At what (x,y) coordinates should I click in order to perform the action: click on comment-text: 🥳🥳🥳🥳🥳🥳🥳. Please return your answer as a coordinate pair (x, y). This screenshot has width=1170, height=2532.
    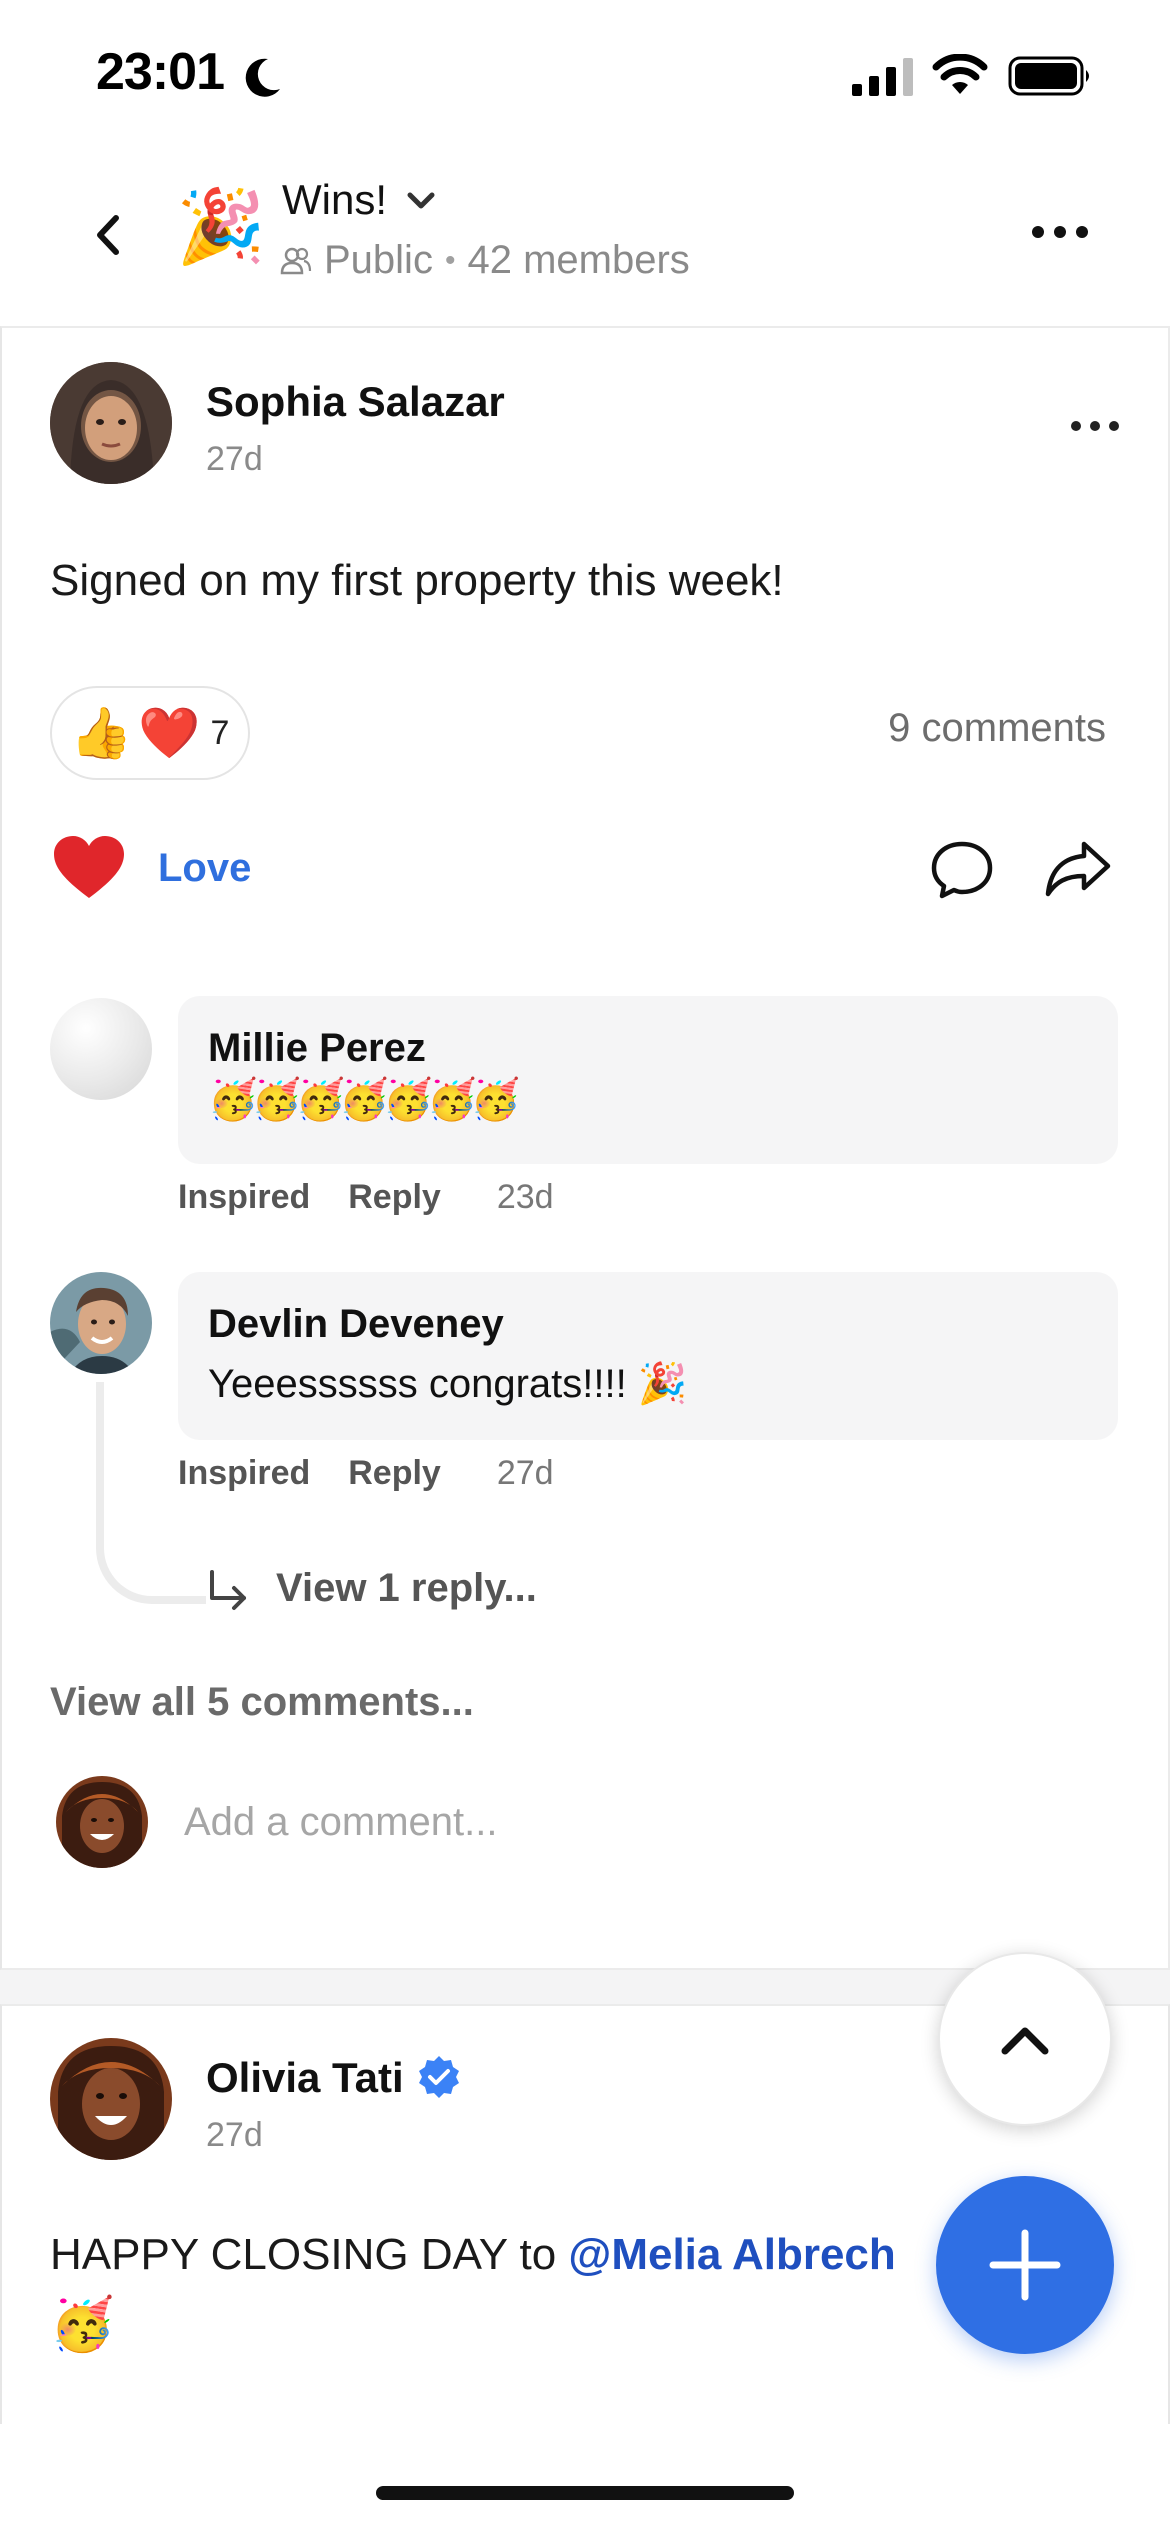
    Looking at the image, I should click on (364, 1100).